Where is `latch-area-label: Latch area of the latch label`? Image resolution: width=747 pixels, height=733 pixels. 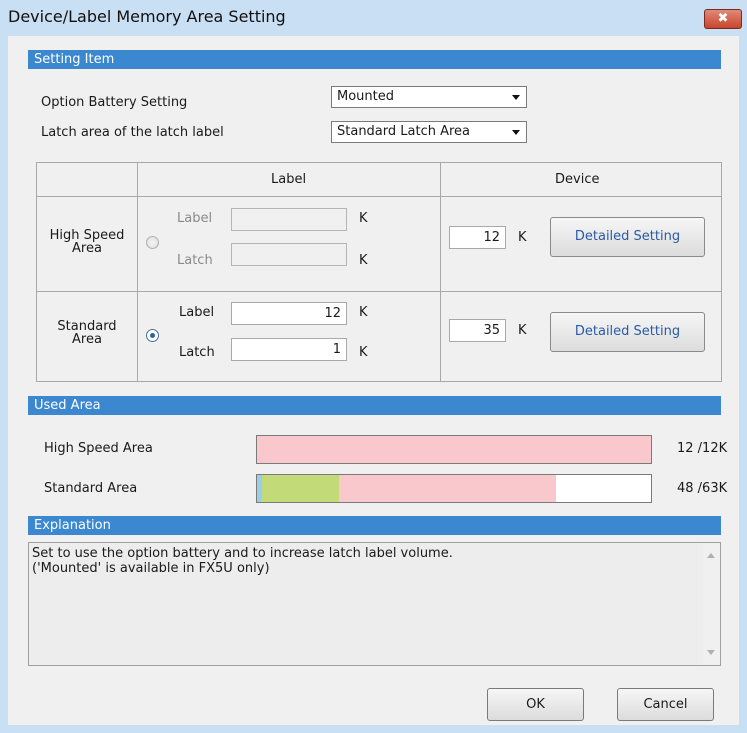
latch-area-label: Latch area of the latch label is located at coordinates (132, 132).